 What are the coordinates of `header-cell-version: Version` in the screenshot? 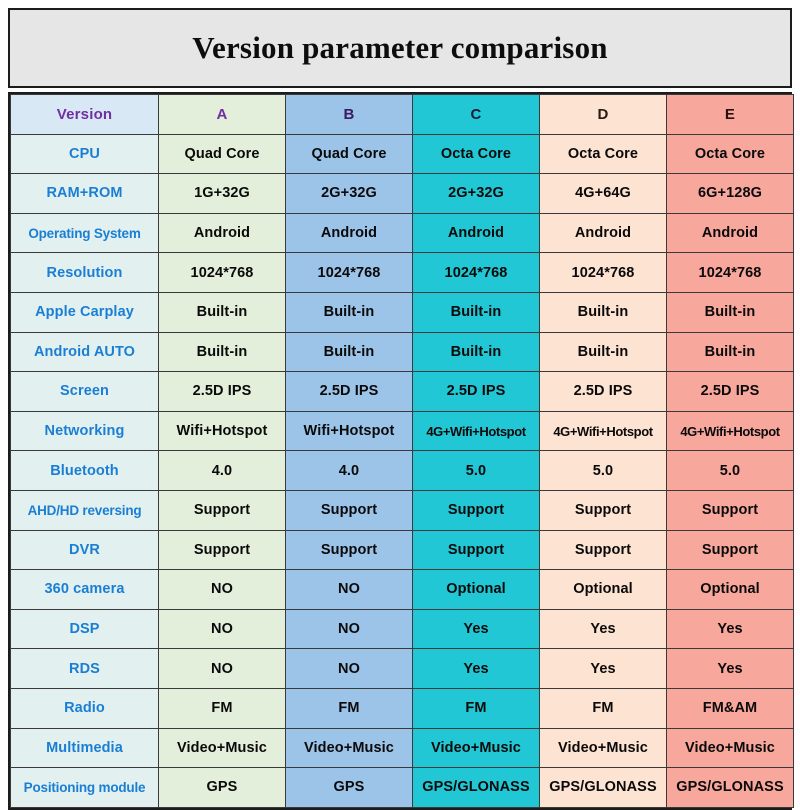 It's located at (84, 114).